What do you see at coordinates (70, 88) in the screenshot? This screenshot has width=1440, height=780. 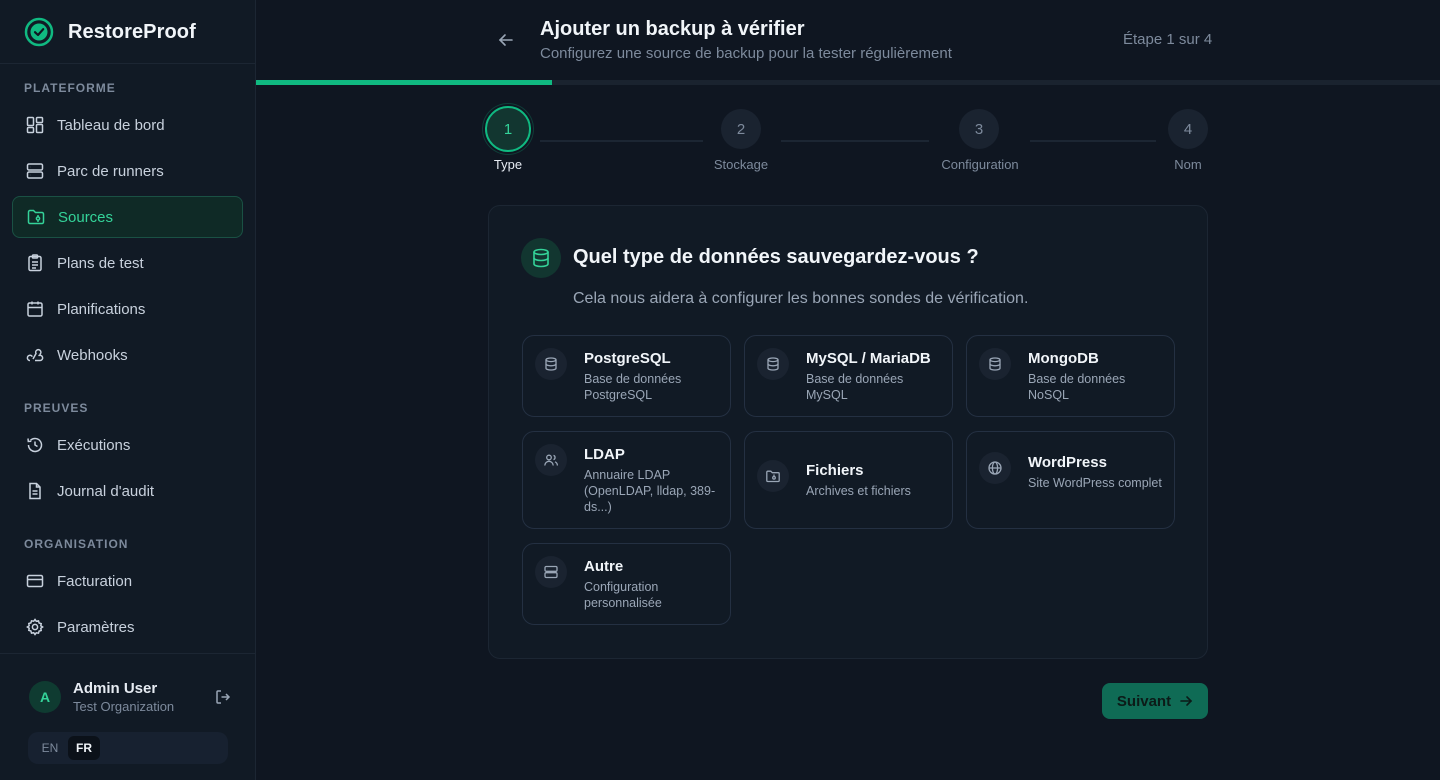 I see `section-label-plateforme: PLATEFORME` at bounding box center [70, 88].